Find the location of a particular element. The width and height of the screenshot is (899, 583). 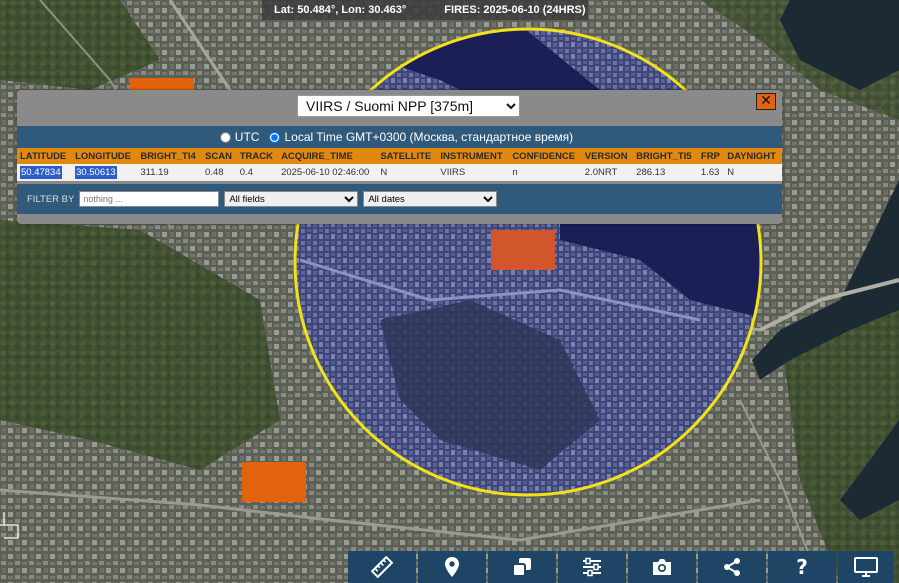

panel-header: VIIRS / Suomi NPP [375m] ✕ is located at coordinates (399, 108).